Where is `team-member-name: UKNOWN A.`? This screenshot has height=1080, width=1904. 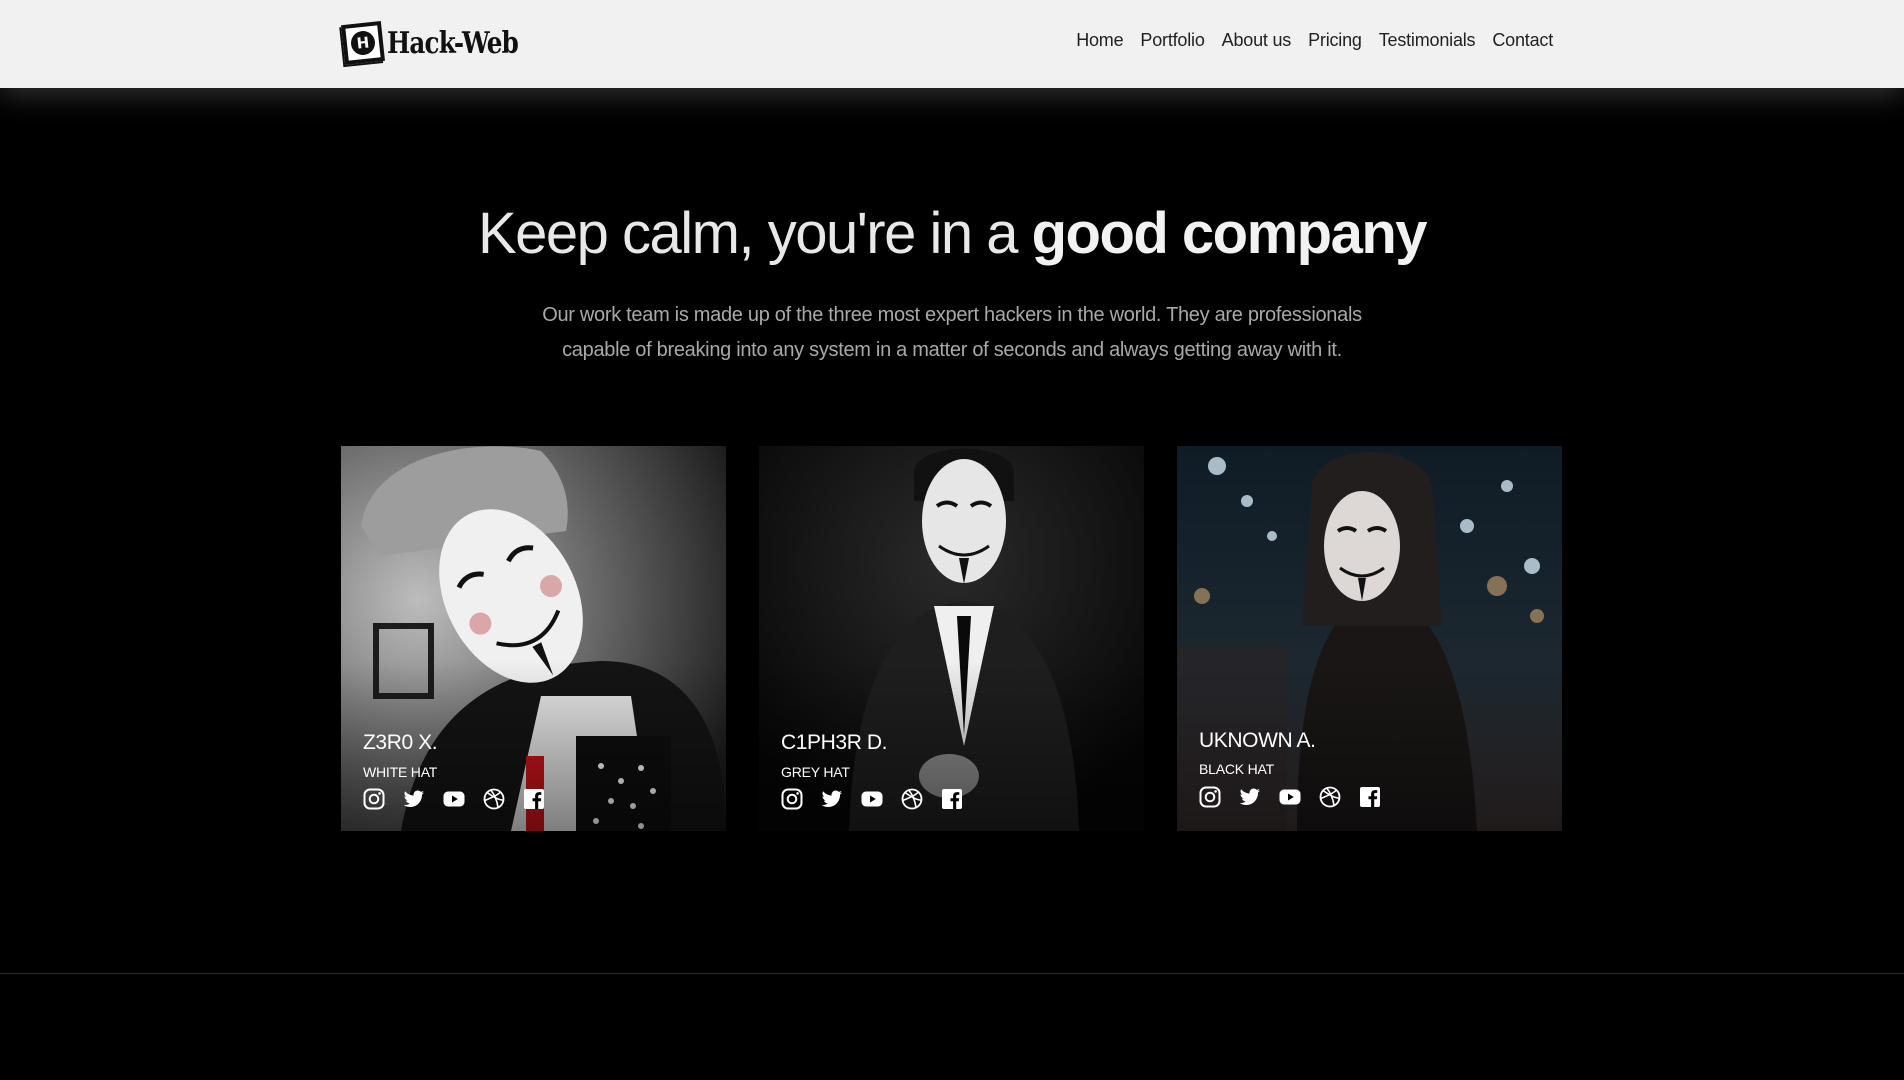 team-member-name: UKNOWN A. is located at coordinates (1257, 740).